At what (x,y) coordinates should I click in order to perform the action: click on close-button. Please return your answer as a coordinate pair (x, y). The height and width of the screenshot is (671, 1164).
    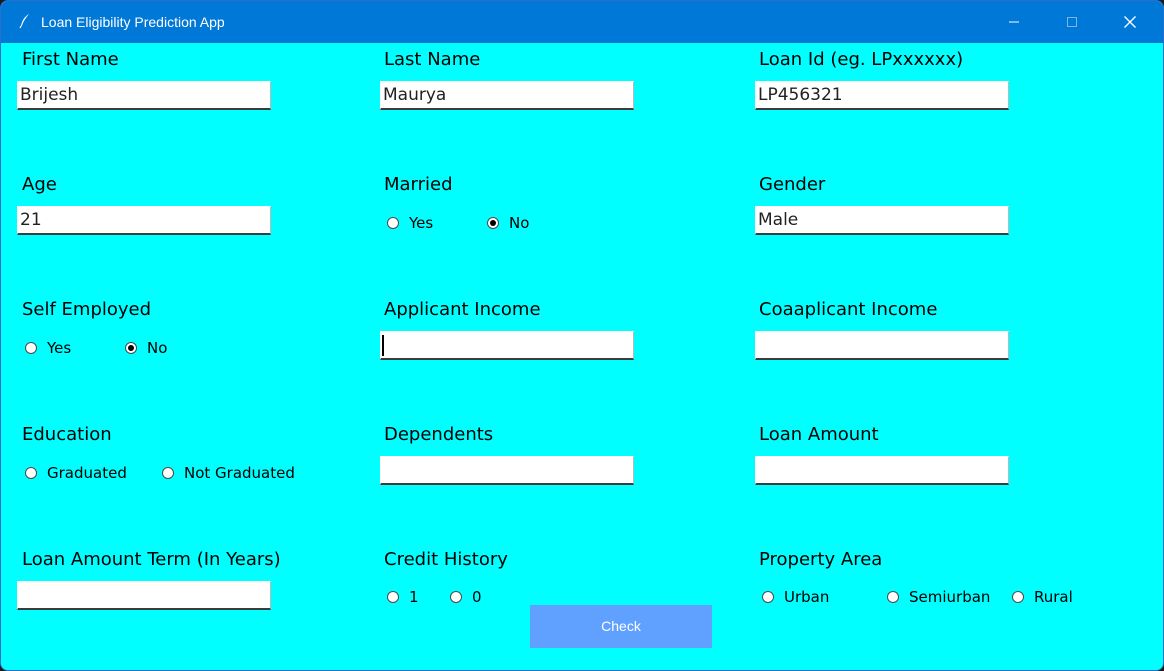
    Looking at the image, I should click on (1130, 22).